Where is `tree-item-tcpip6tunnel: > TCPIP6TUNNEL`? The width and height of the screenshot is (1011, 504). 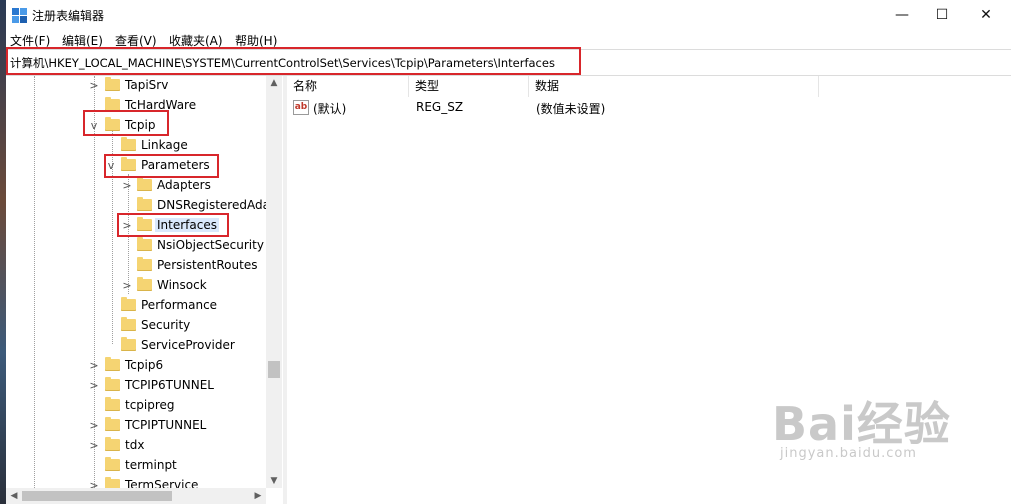
tree-item-tcpip6tunnel: > TCPIP6TUNNEL is located at coordinates (136, 386).